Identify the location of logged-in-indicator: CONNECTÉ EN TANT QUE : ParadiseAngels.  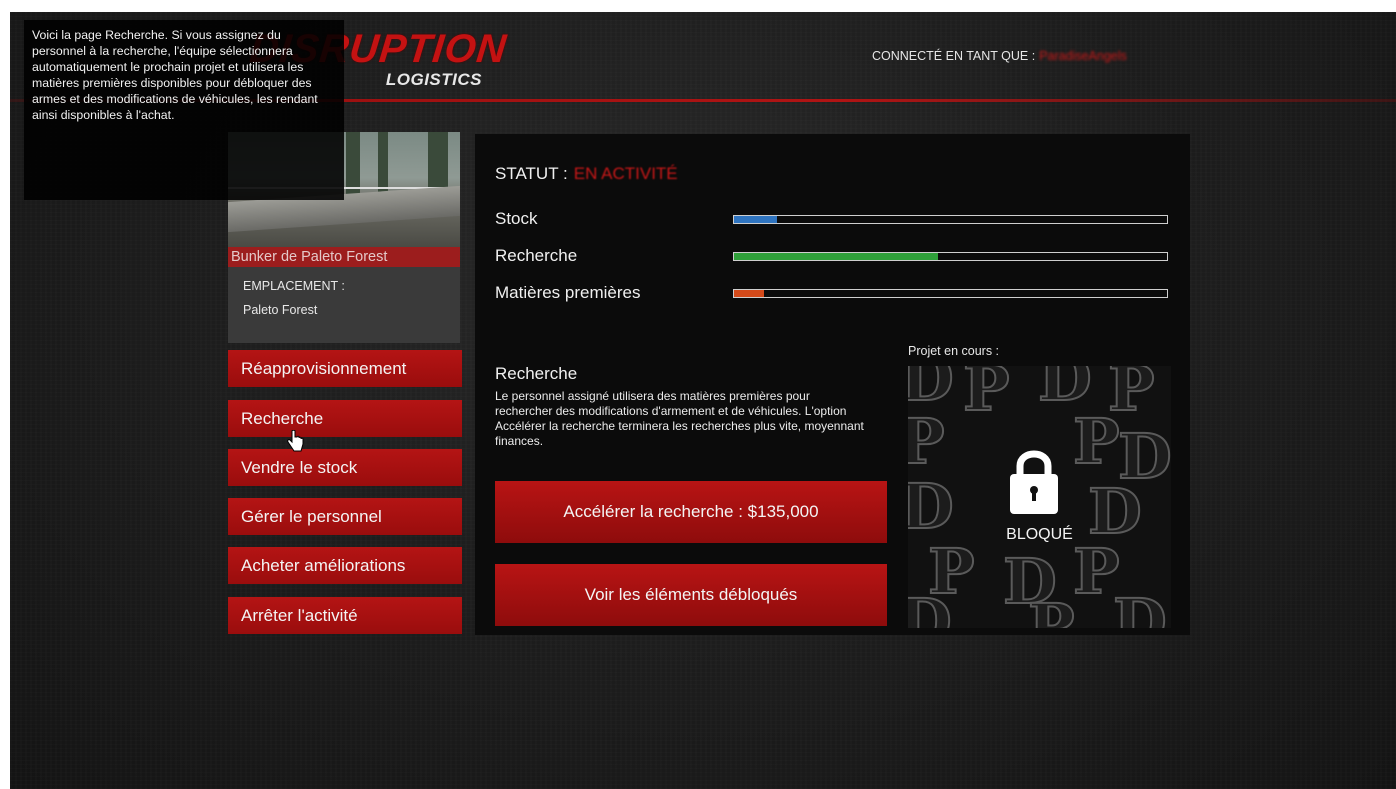
(999, 56).